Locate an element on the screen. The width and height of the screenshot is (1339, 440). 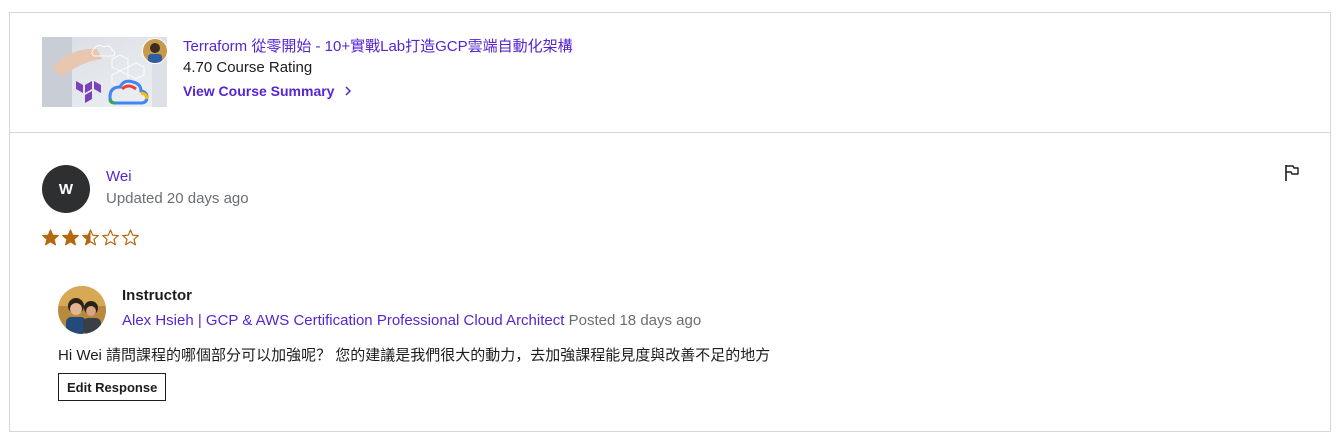
view-course-summary-label: View Course Summary is located at coordinates (259, 91).